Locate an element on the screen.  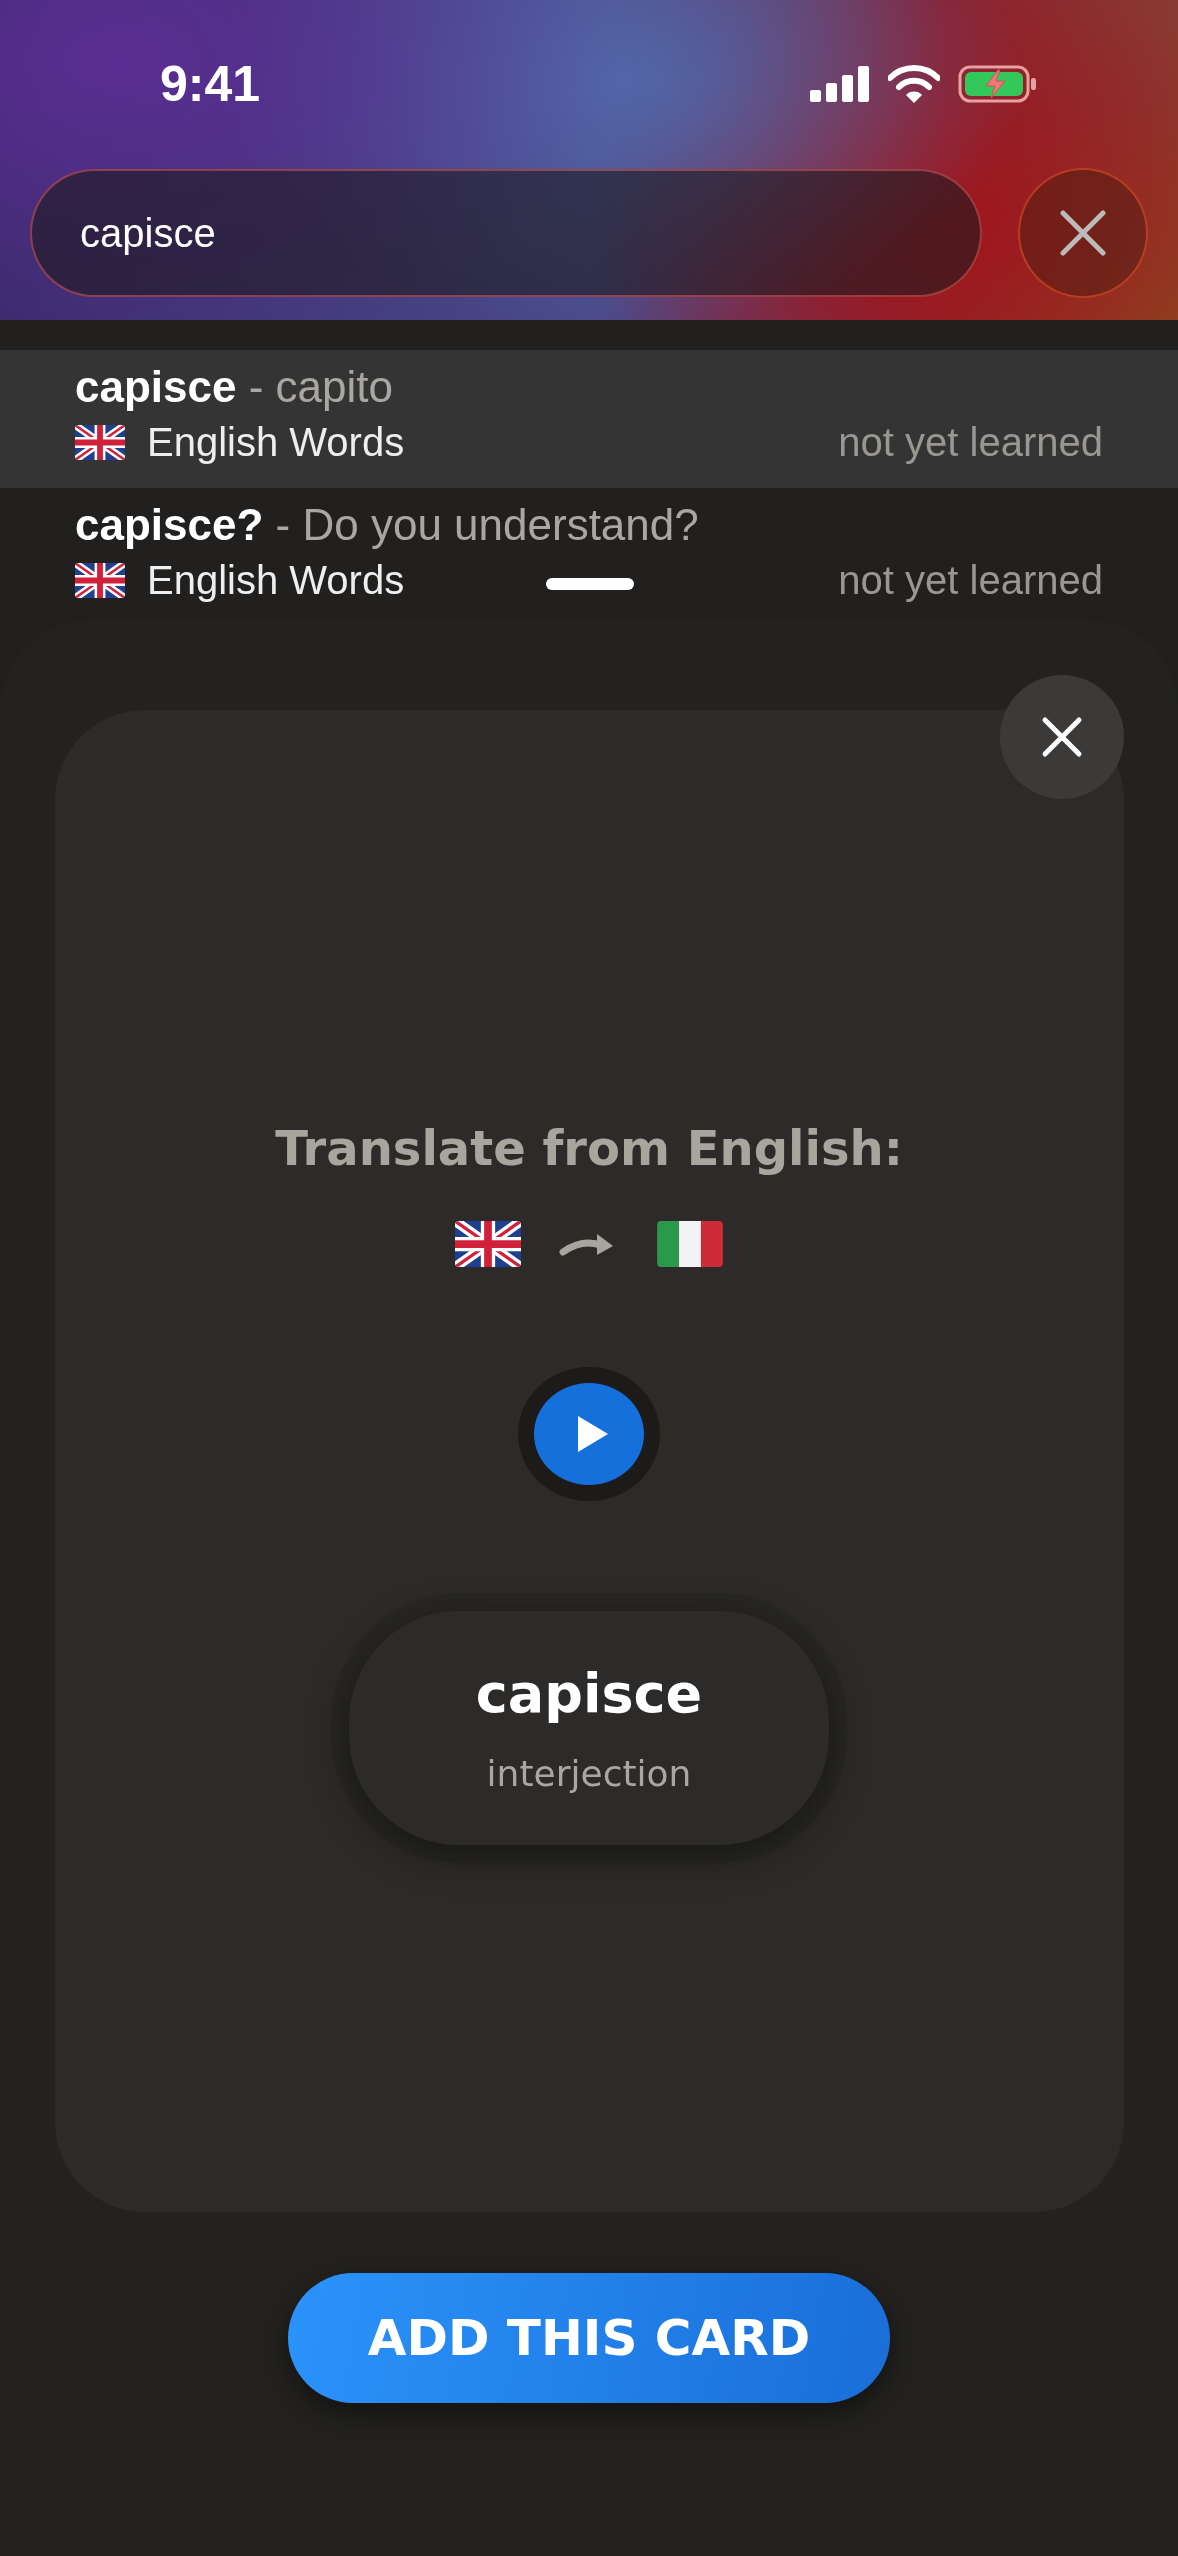
play-icon is located at coordinates (593, 1434).